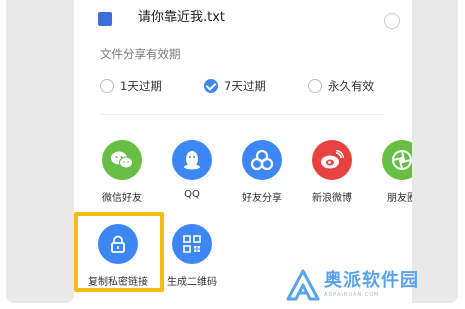 The image size is (465, 309). Describe the element at coordinates (352, 295) in the screenshot. I see `watermark-subtitle: AOPAIRUAN.COM` at that location.